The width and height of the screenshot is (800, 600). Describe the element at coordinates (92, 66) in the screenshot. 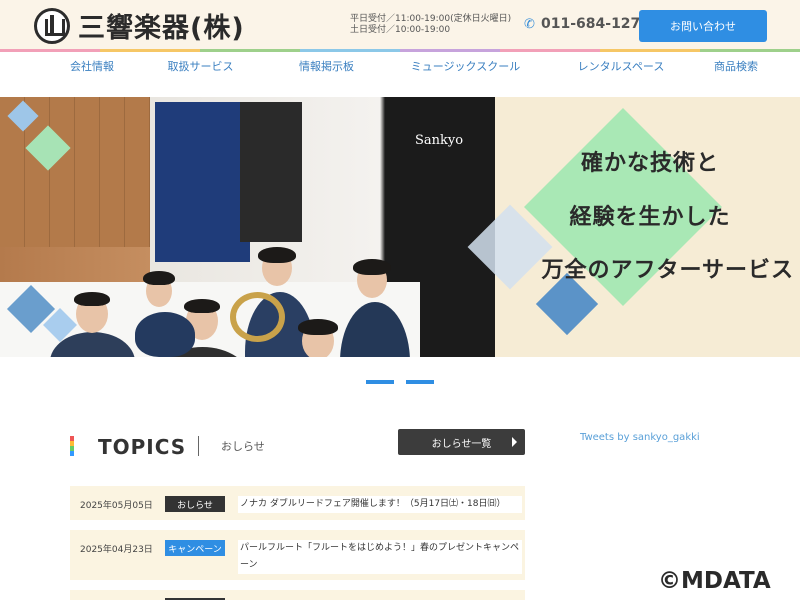

I see `nav-item: 会社情報` at that location.